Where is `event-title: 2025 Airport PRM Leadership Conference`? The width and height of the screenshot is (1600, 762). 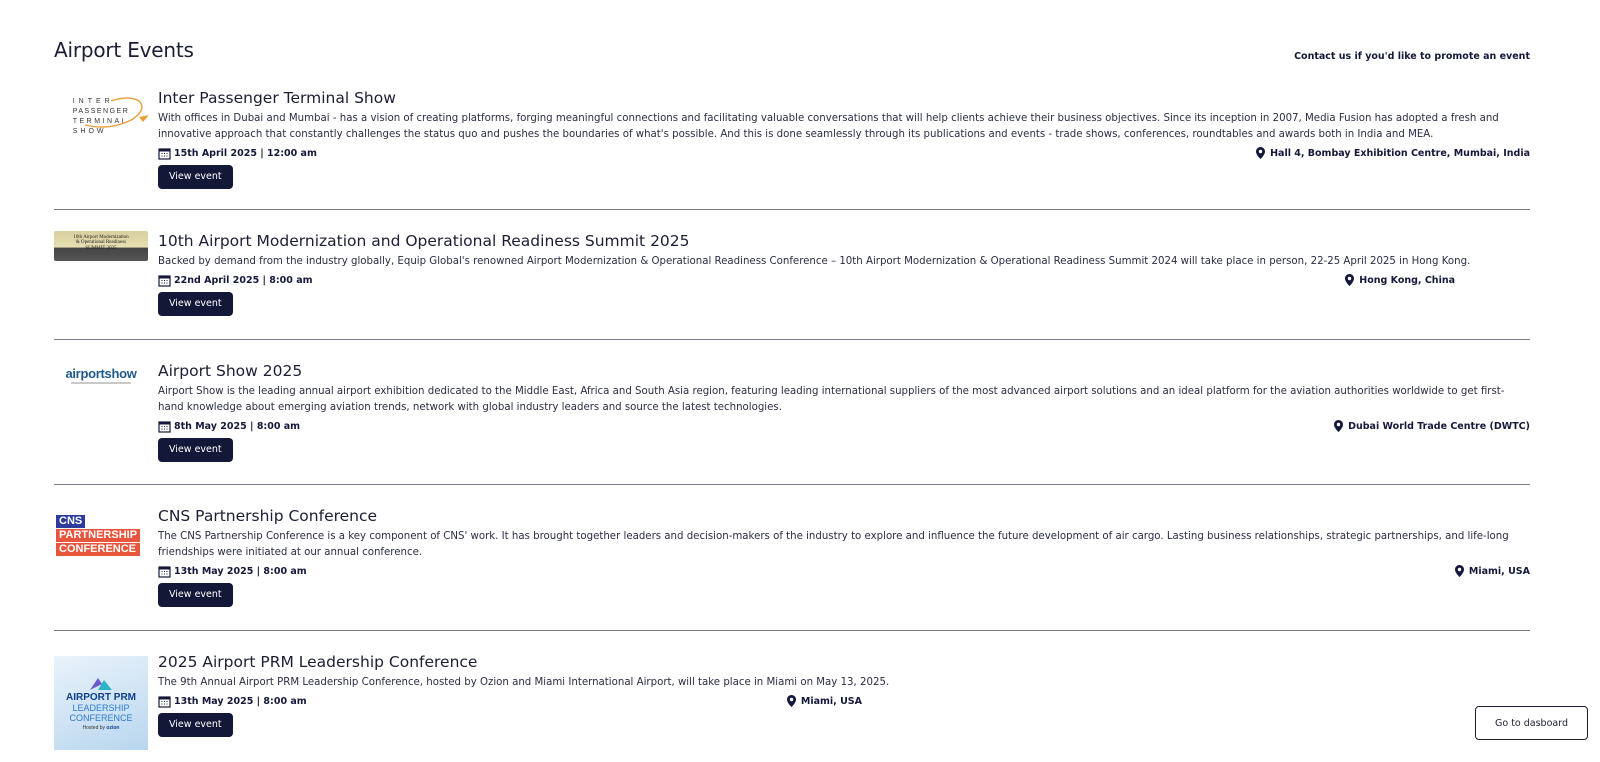 event-title: 2025 Airport PRM Leadership Conference is located at coordinates (318, 662).